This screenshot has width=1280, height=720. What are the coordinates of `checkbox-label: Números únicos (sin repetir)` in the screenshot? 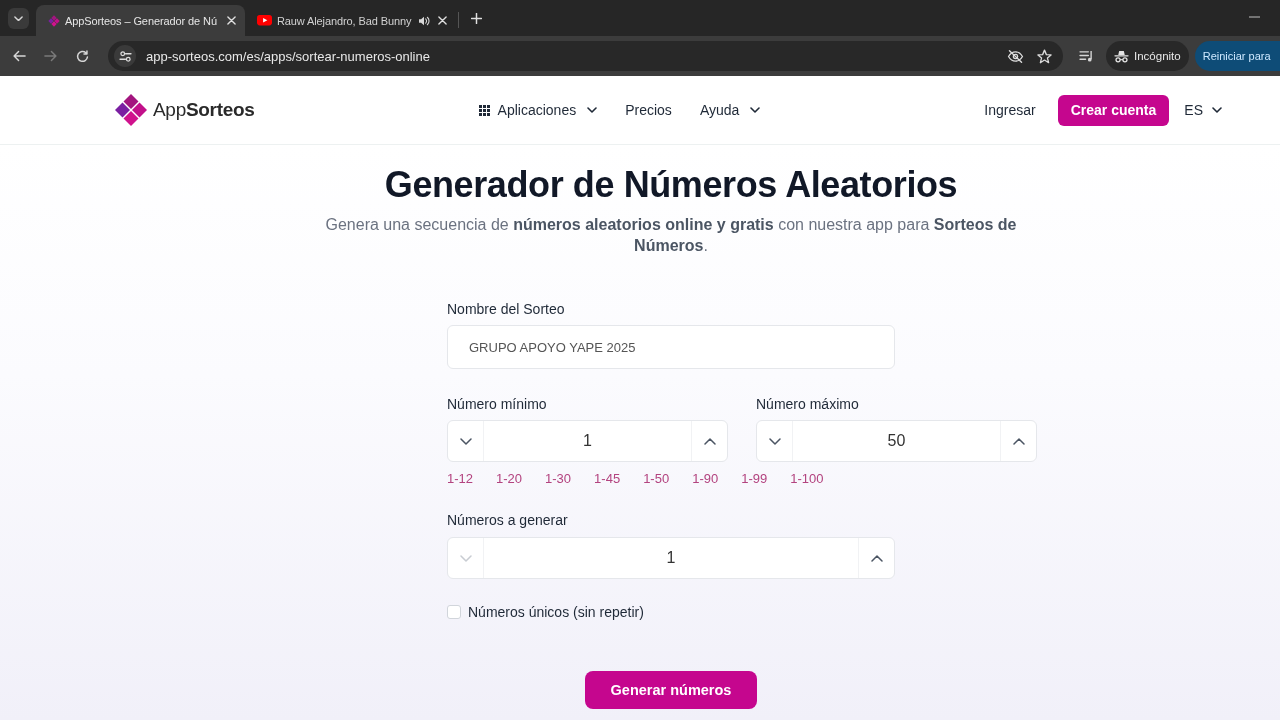 It's located at (556, 612).